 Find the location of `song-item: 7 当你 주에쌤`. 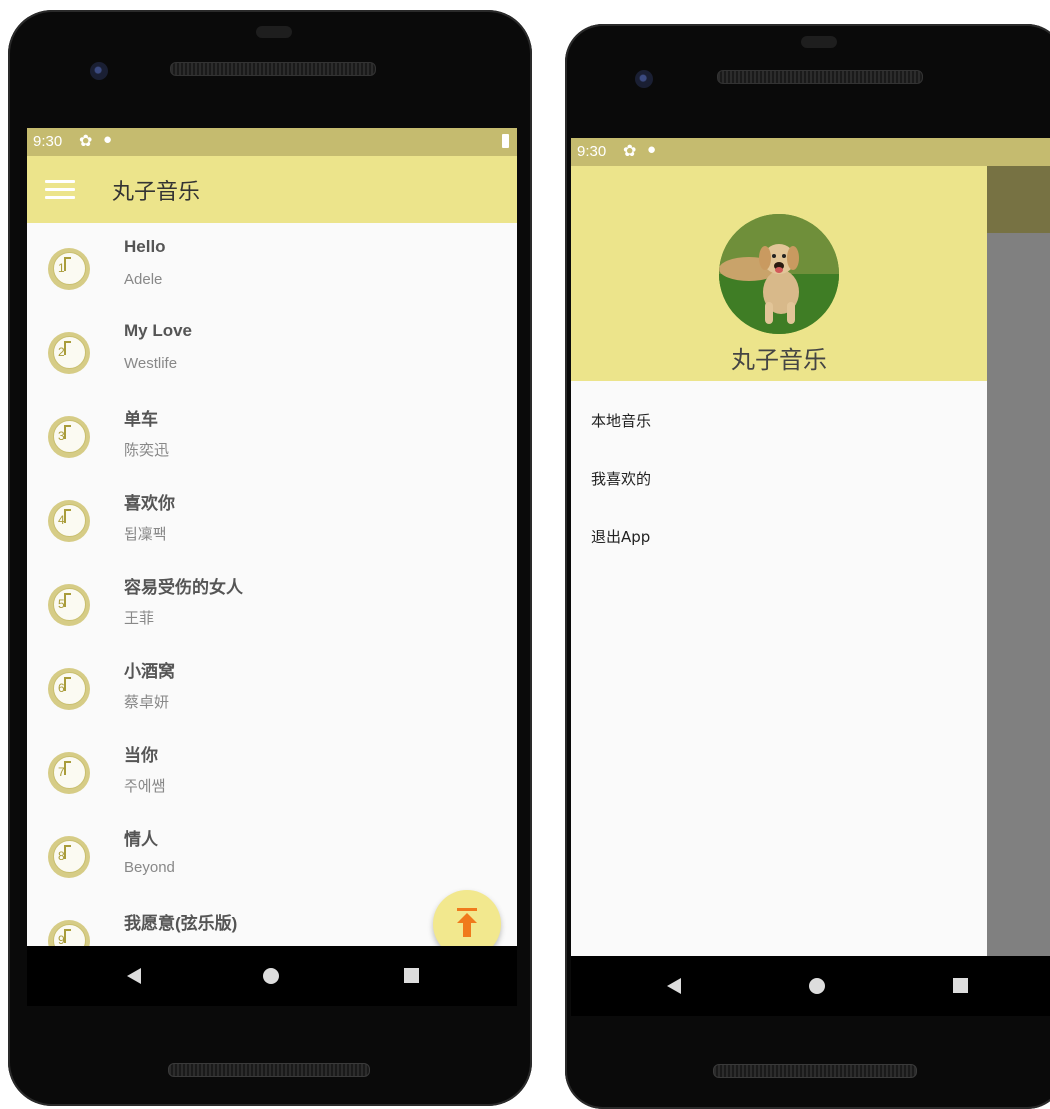

song-item: 7 当你 주에쌤 is located at coordinates (272, 769).